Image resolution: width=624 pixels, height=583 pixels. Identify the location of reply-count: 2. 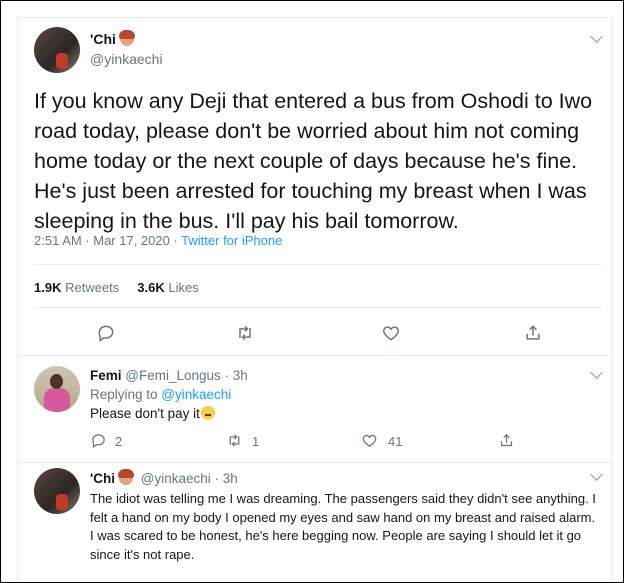
(119, 441).